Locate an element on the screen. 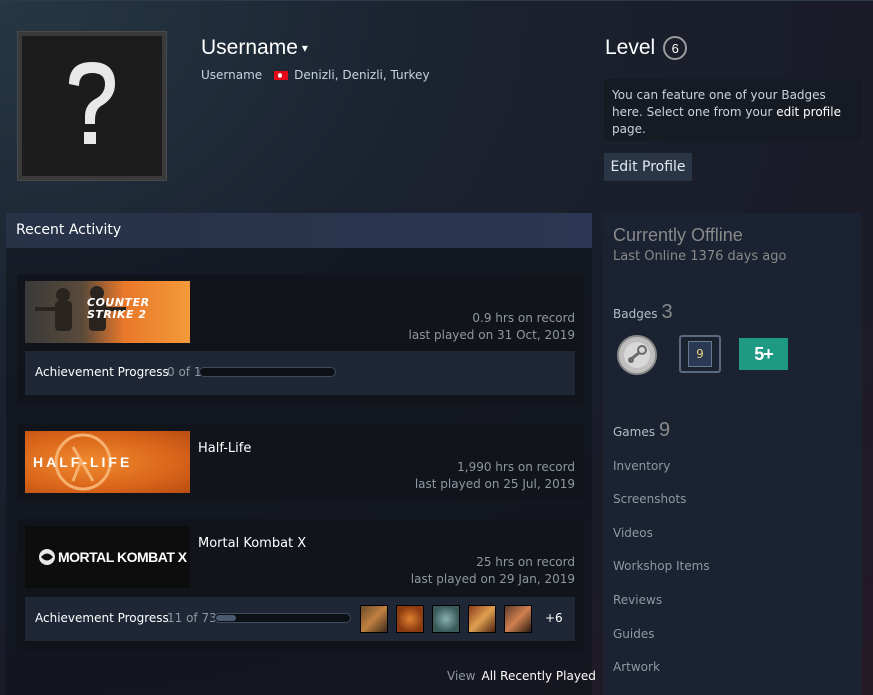 Image resolution: width=873 pixels, height=695 pixels. real-name: Username is located at coordinates (232, 75).